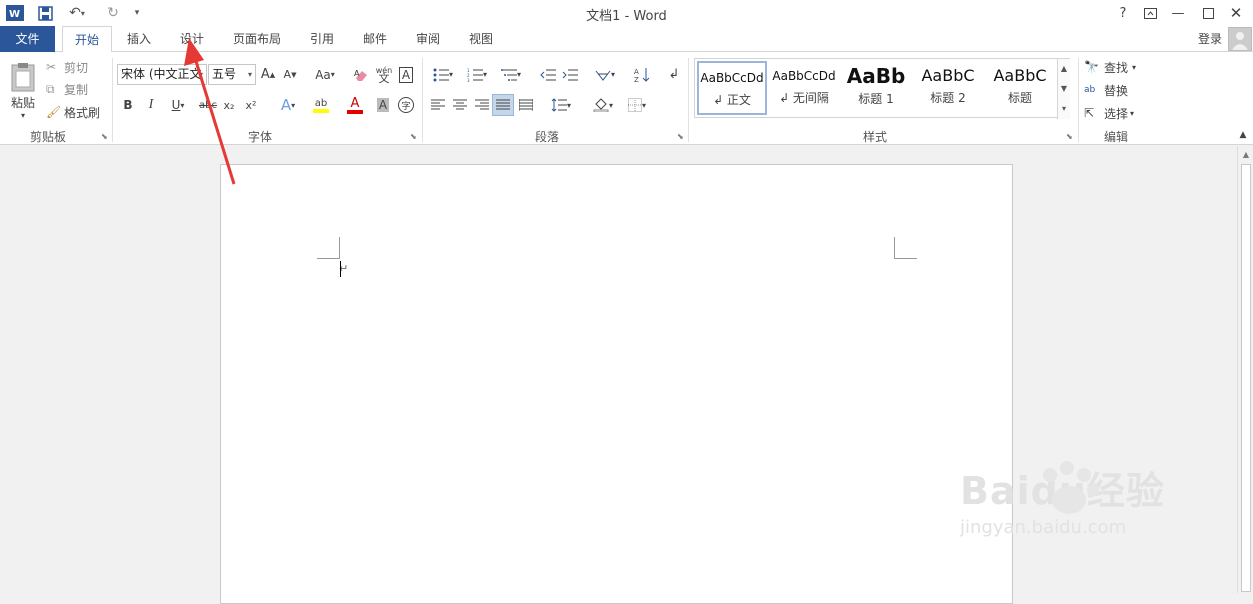 The width and height of the screenshot is (1253, 604). What do you see at coordinates (428, 39) in the screenshot?
I see `tab-review: 审阅` at bounding box center [428, 39].